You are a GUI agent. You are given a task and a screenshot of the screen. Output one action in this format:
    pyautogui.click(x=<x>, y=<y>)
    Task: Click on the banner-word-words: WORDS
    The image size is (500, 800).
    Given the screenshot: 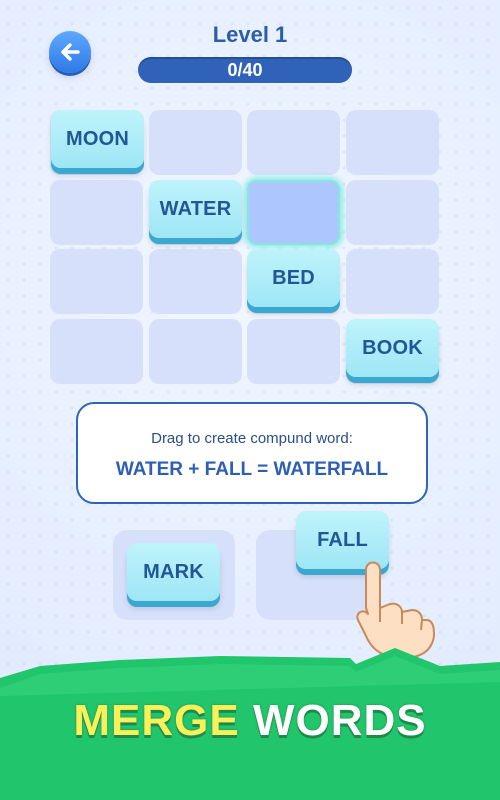 What is the action you would take?
    pyautogui.click(x=339, y=720)
    